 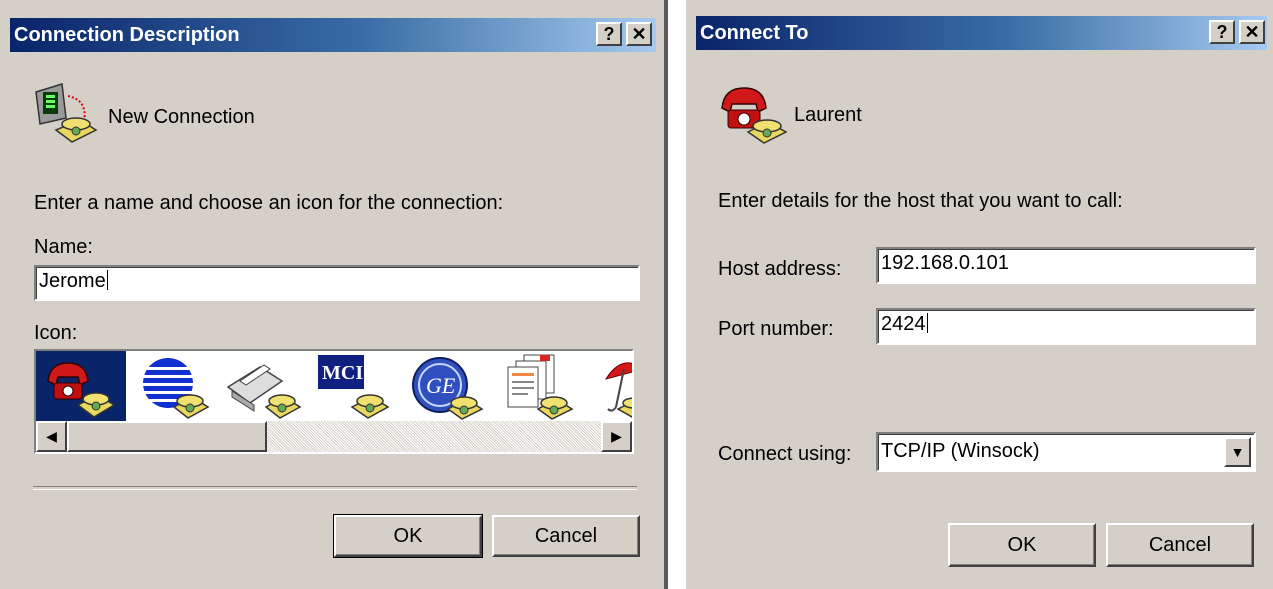 What do you see at coordinates (335, 488) in the screenshot?
I see `separator` at bounding box center [335, 488].